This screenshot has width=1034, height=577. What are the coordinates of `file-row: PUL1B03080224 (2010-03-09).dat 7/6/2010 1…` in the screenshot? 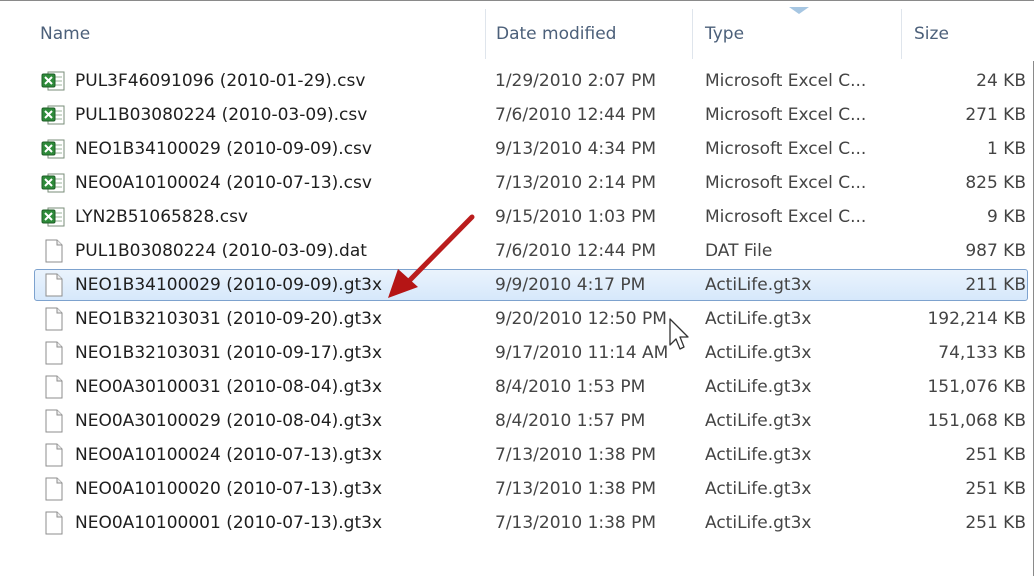 It's located at (517, 251).